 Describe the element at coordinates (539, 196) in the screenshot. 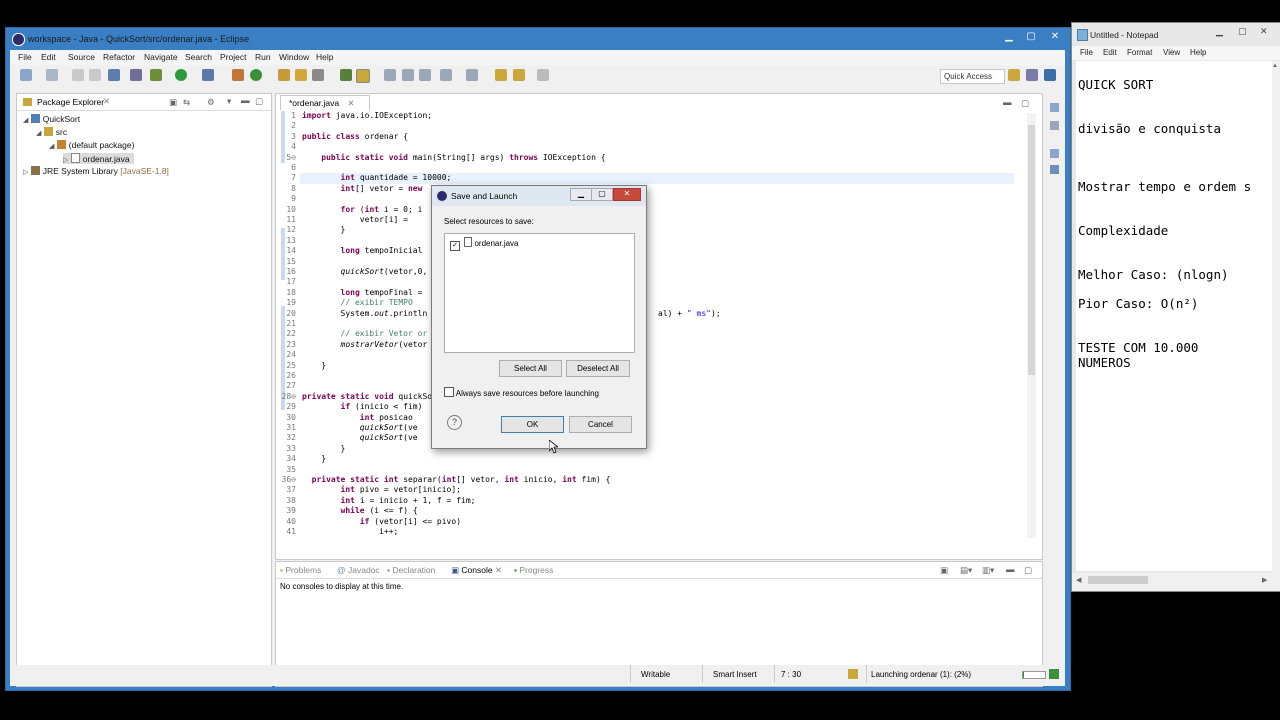

I see `dialog-titlebar: Save and Launch ▁ ▢ ✕` at that location.